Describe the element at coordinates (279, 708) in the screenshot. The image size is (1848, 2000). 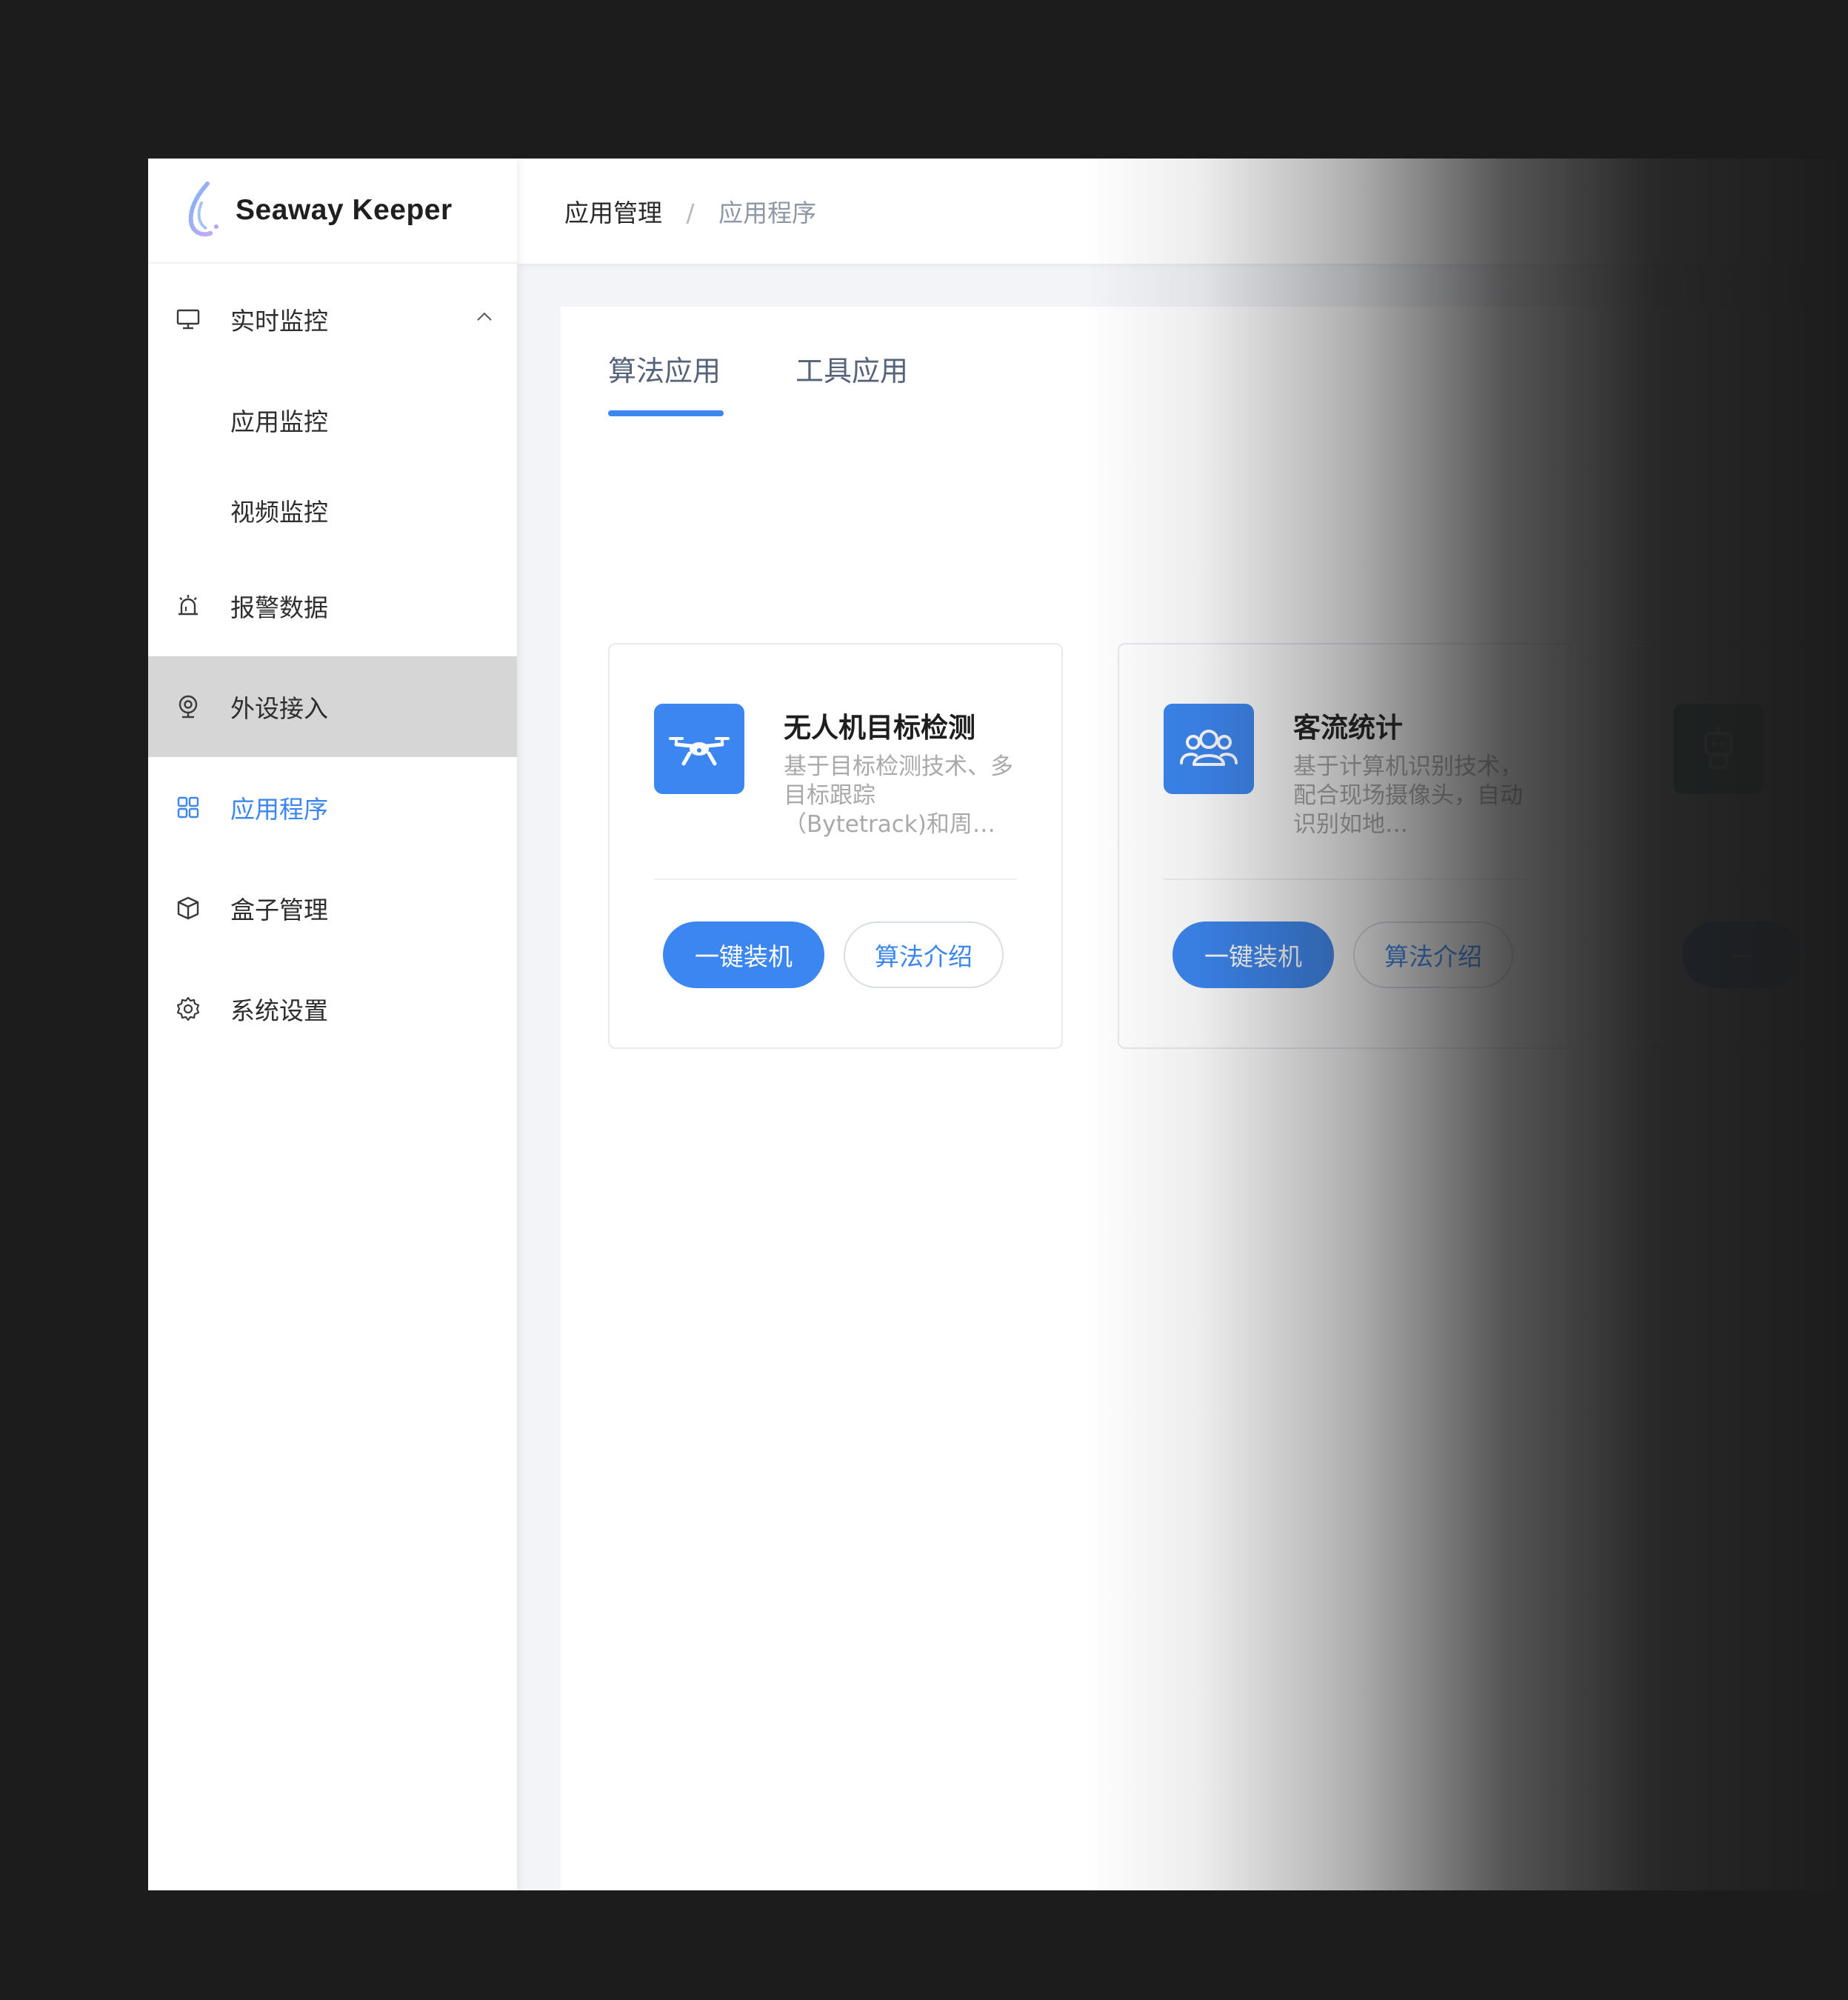
I see `sidebar-item-label: 外设接入` at that location.